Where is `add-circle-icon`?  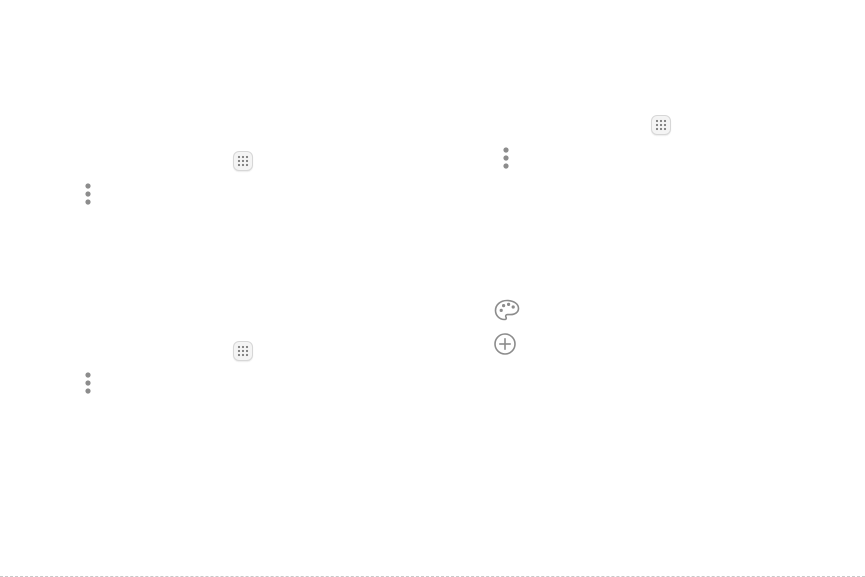 add-circle-icon is located at coordinates (505, 344).